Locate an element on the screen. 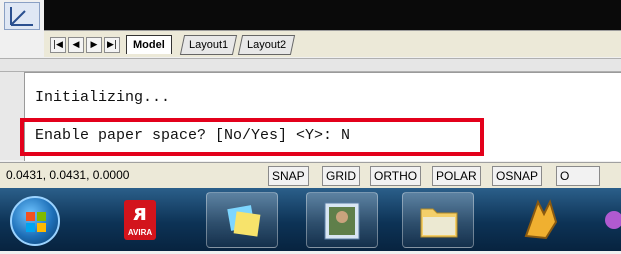 This screenshot has height=254, width=621. tab-model: Model is located at coordinates (149, 44).